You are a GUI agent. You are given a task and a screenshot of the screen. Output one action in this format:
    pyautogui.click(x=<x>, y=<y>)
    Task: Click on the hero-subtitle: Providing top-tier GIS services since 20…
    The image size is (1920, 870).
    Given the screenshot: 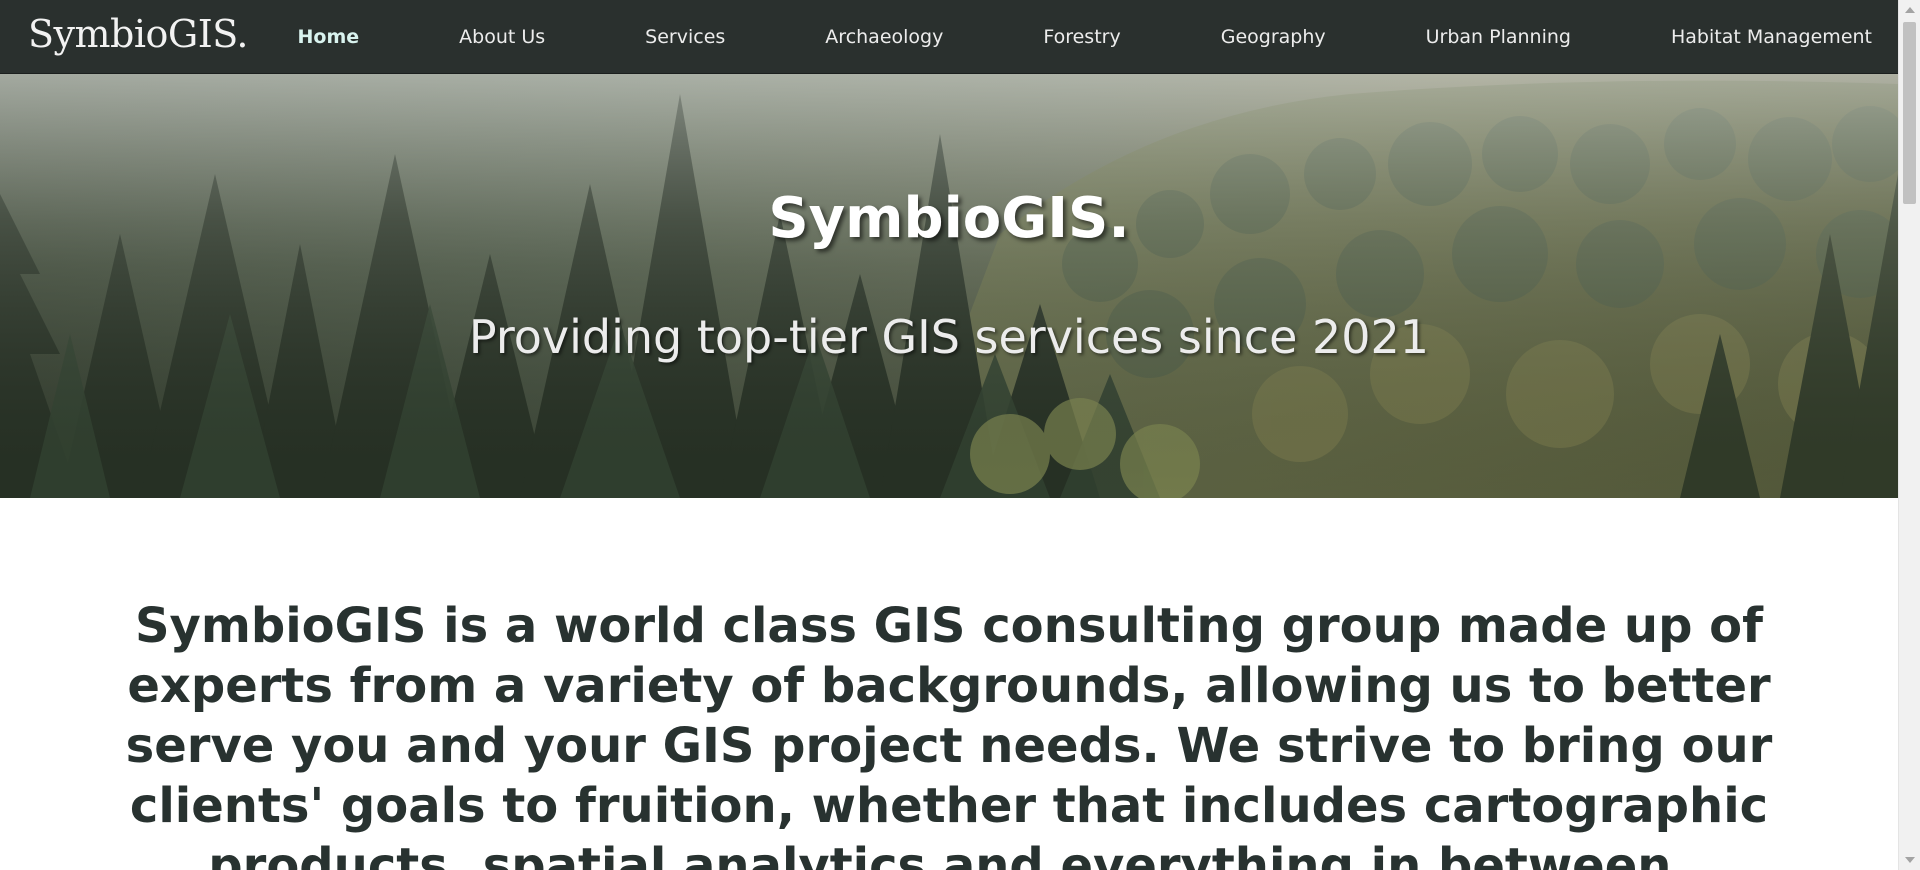 What is the action you would take?
    pyautogui.click(x=949, y=337)
    